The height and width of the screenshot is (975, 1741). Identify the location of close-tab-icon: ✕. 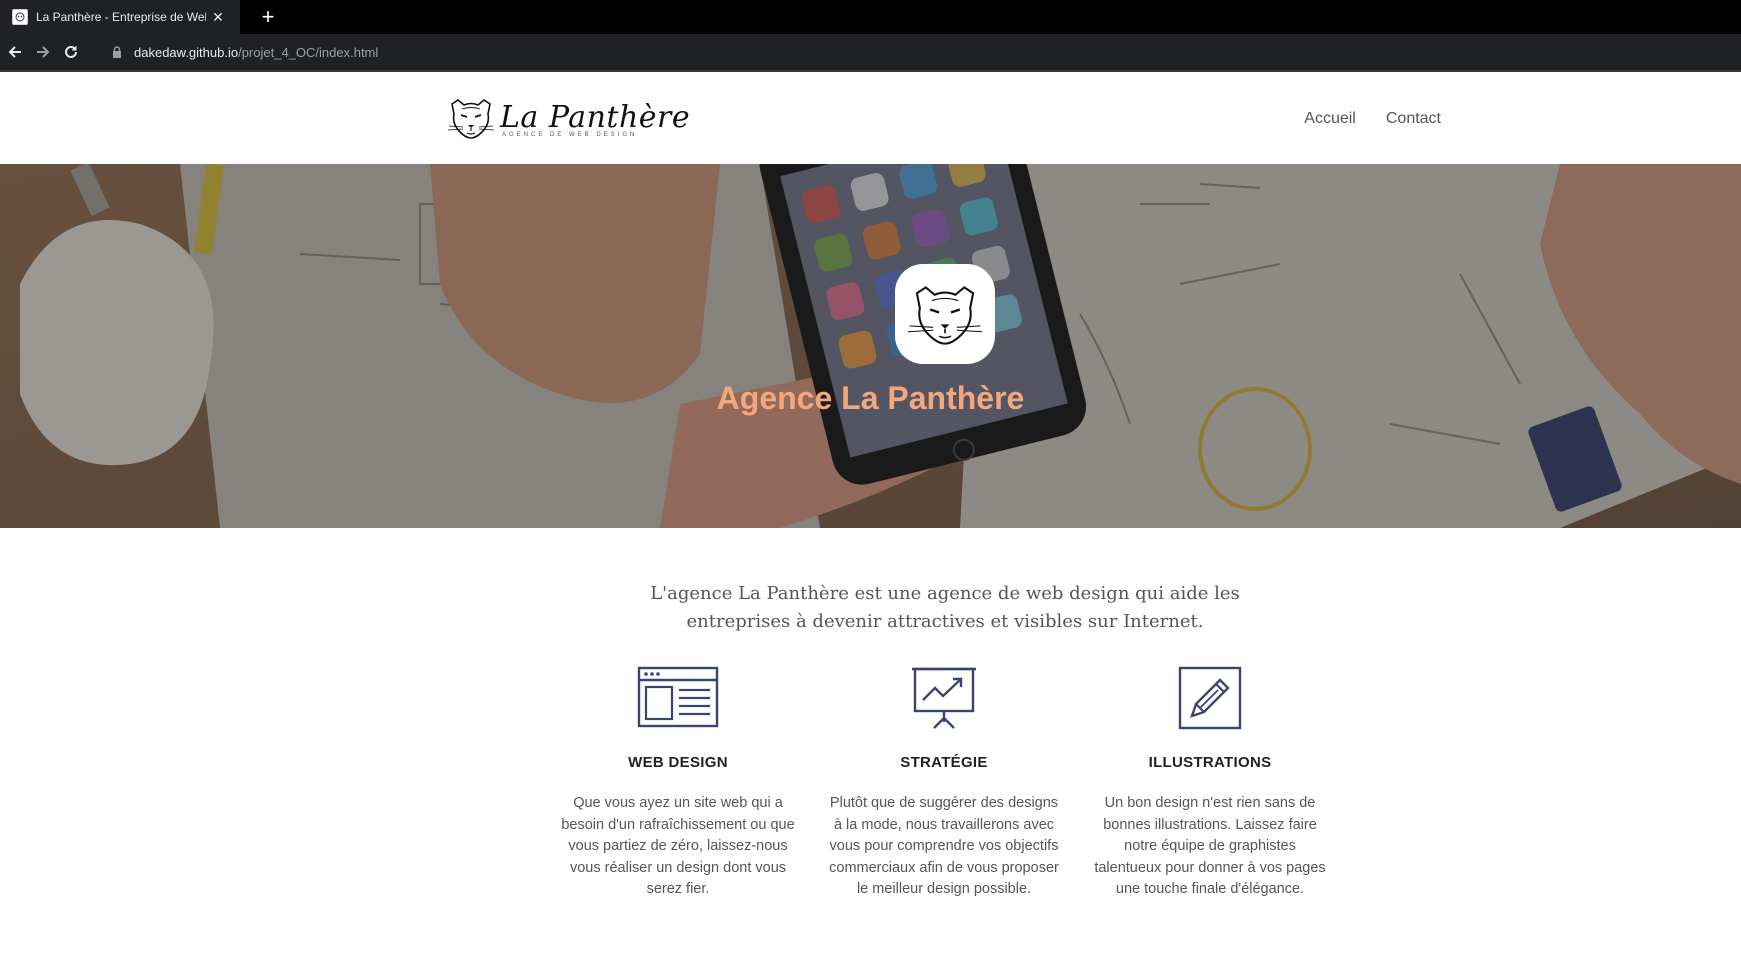
(218, 17).